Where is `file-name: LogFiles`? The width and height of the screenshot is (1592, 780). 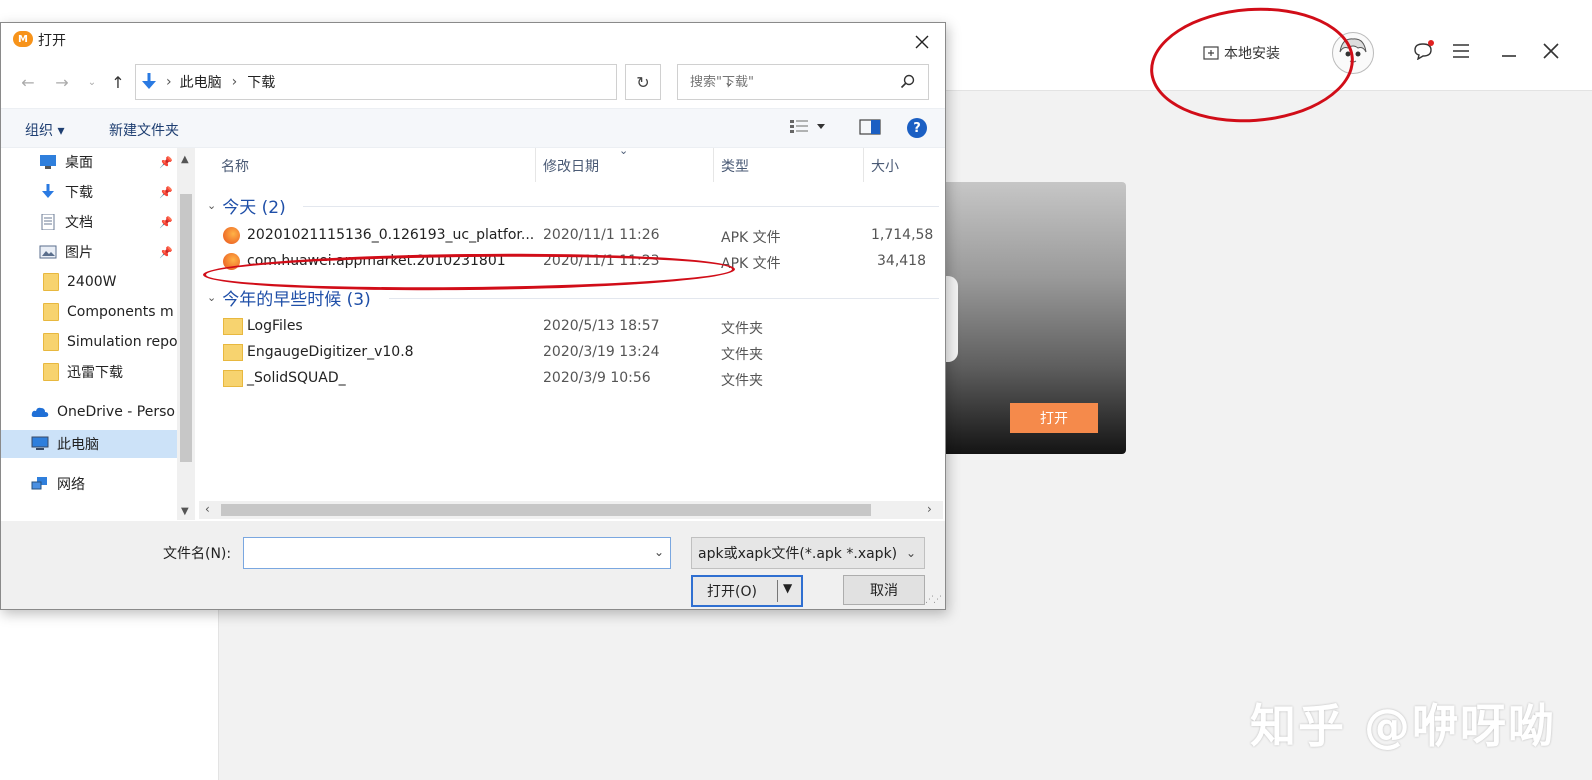 file-name: LogFiles is located at coordinates (275, 326).